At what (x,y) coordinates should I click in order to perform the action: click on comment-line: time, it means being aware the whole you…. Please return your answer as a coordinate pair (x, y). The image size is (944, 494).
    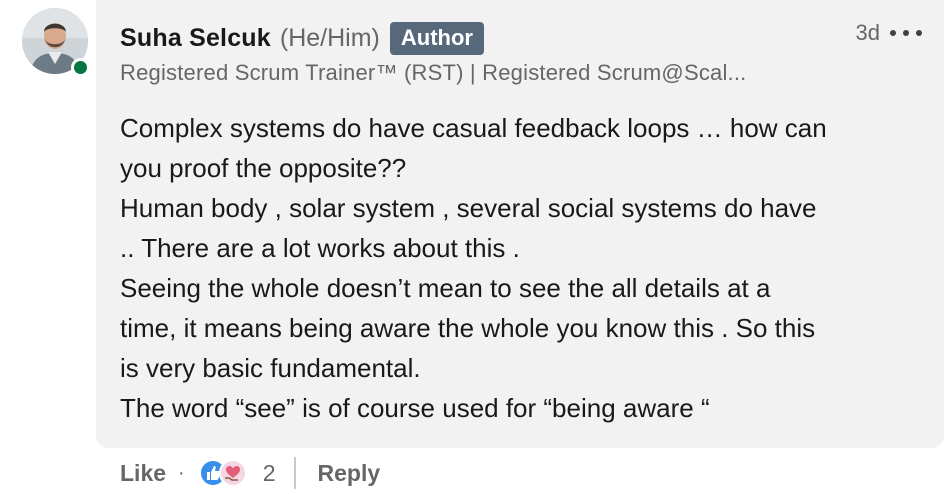
    Looking at the image, I should click on (468, 328).